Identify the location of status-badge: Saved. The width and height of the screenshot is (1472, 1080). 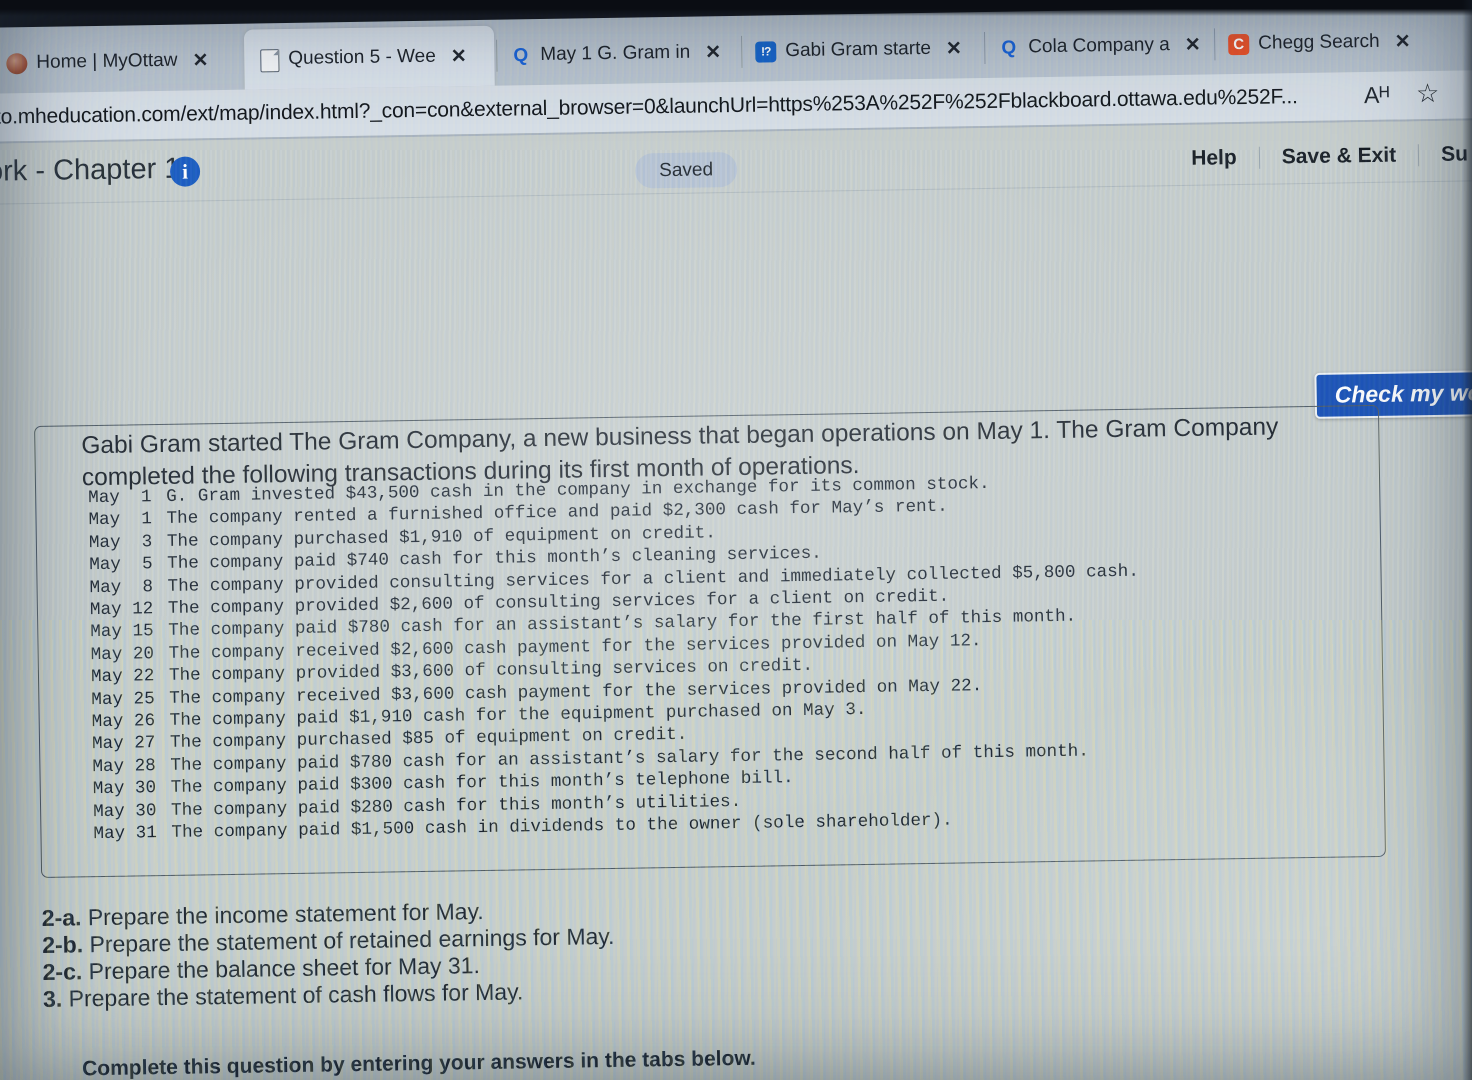
(686, 170).